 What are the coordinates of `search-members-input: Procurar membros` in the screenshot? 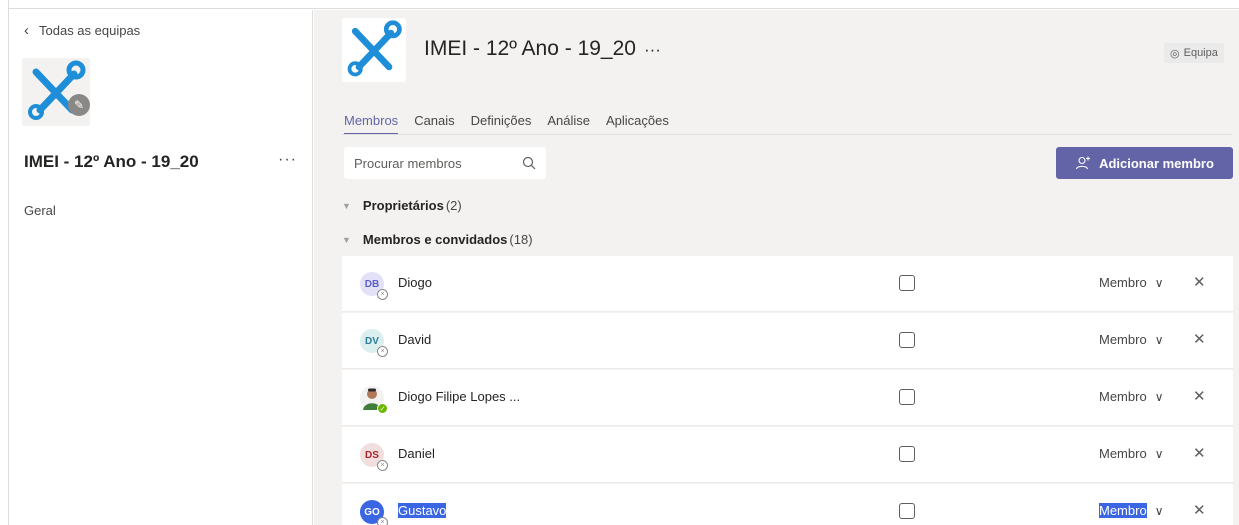 It's located at (445, 163).